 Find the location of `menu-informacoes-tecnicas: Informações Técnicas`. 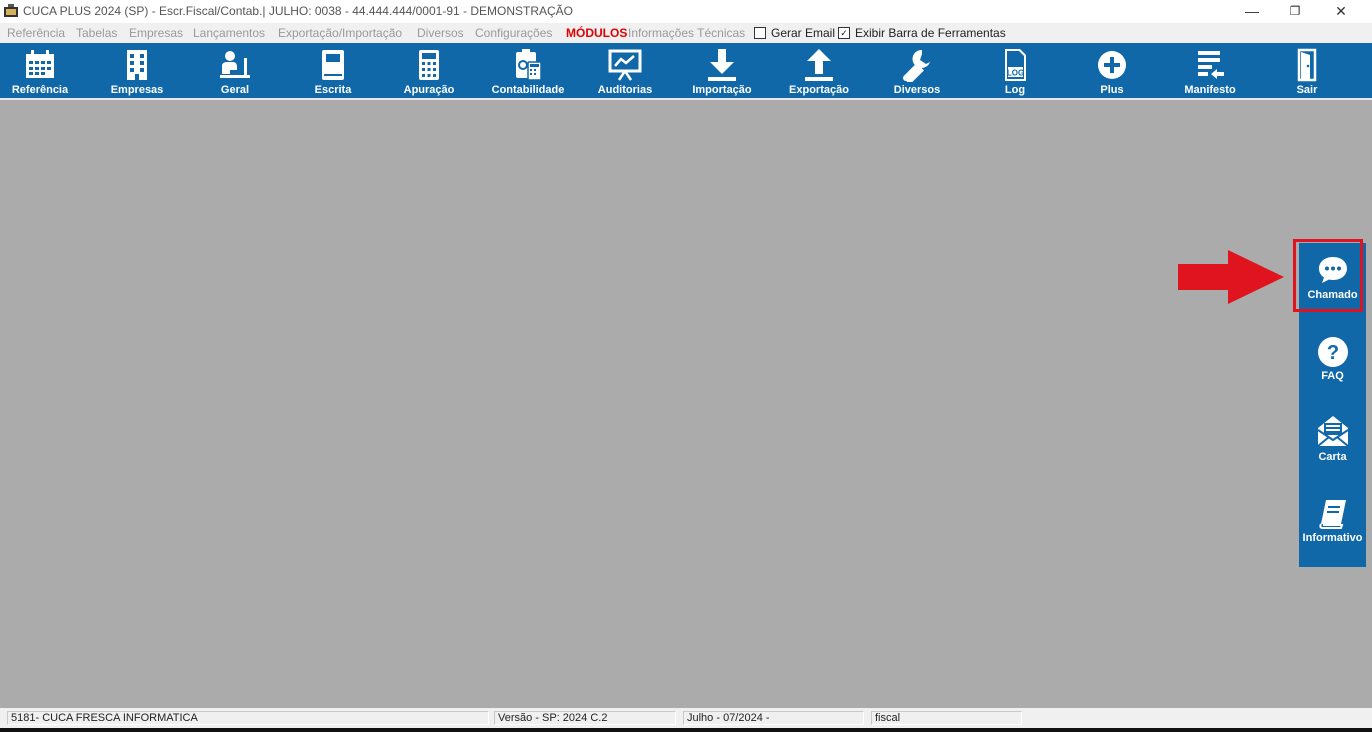

menu-informacoes-tecnicas: Informações Técnicas is located at coordinates (686, 33).